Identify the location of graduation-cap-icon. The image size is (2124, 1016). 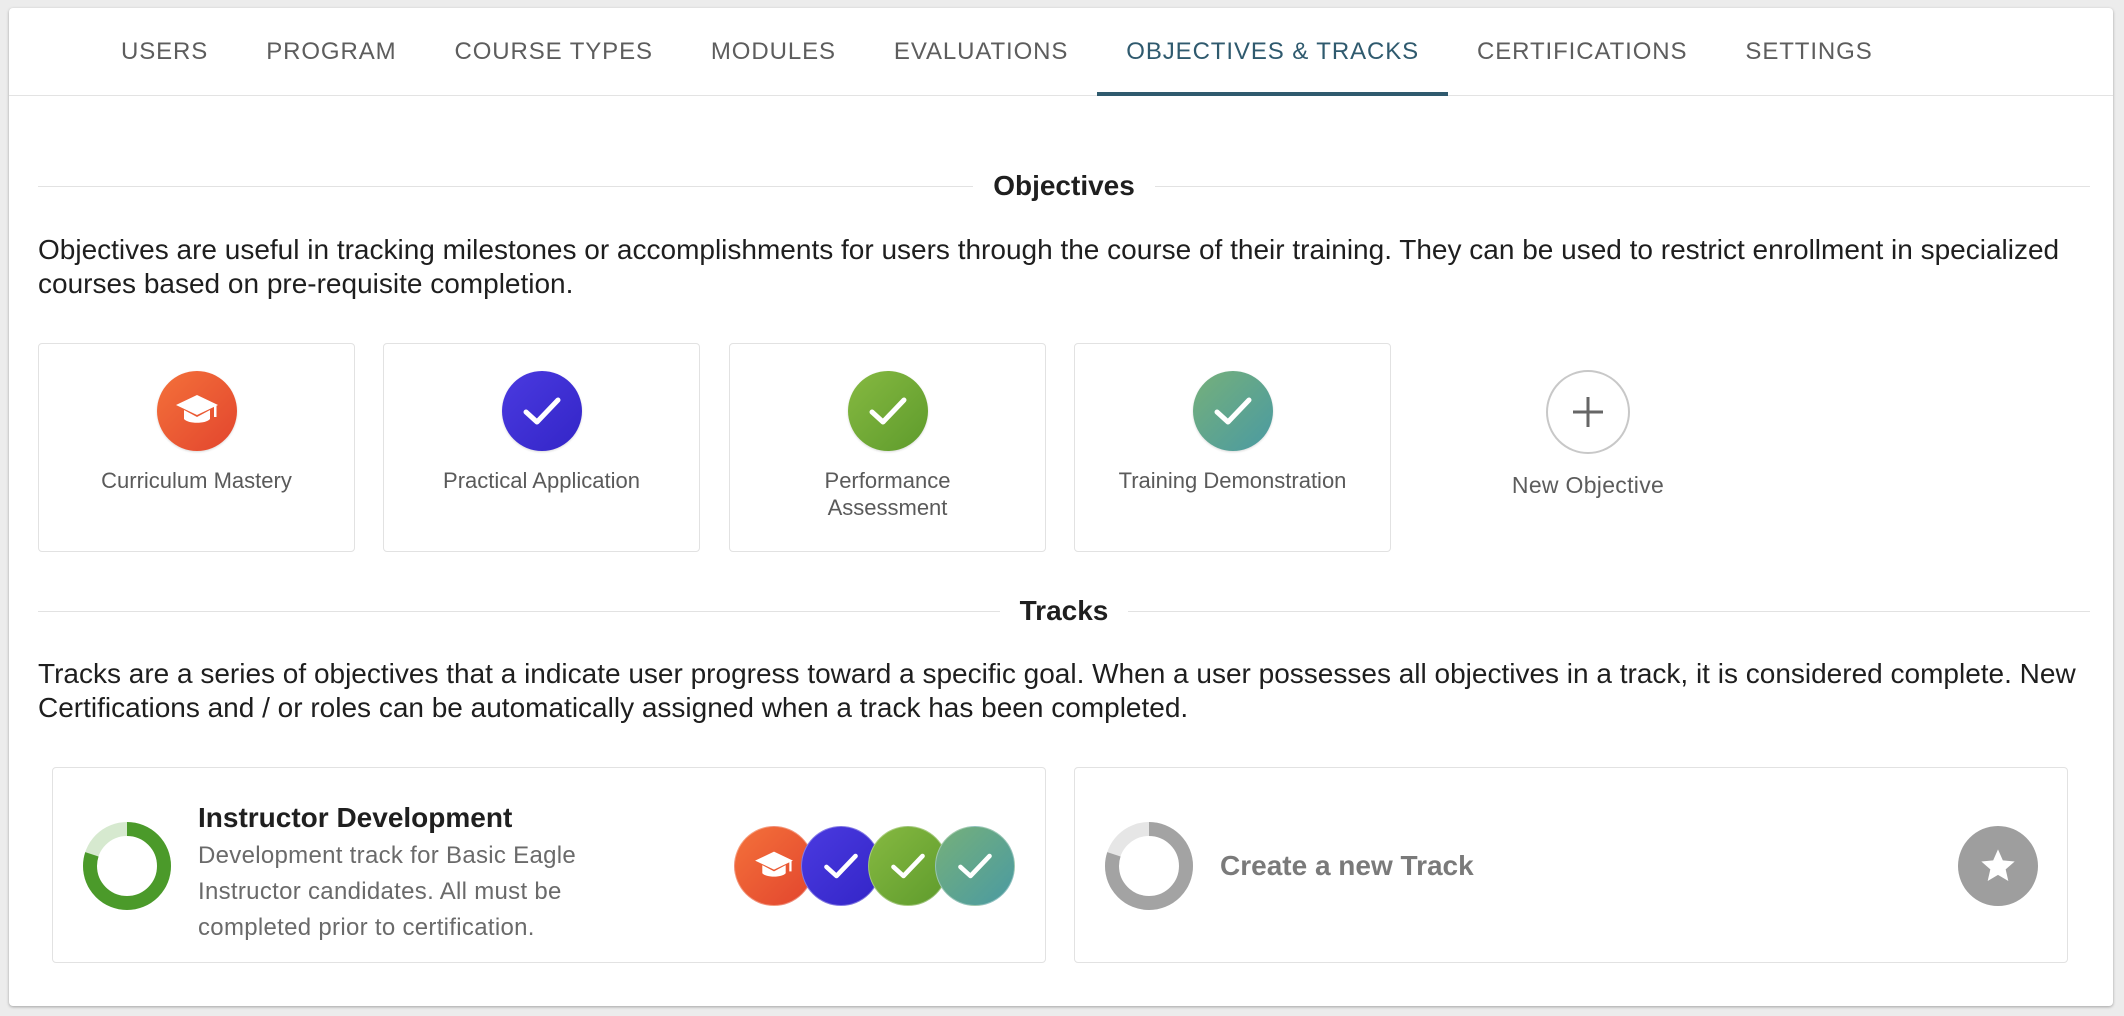
(196, 411).